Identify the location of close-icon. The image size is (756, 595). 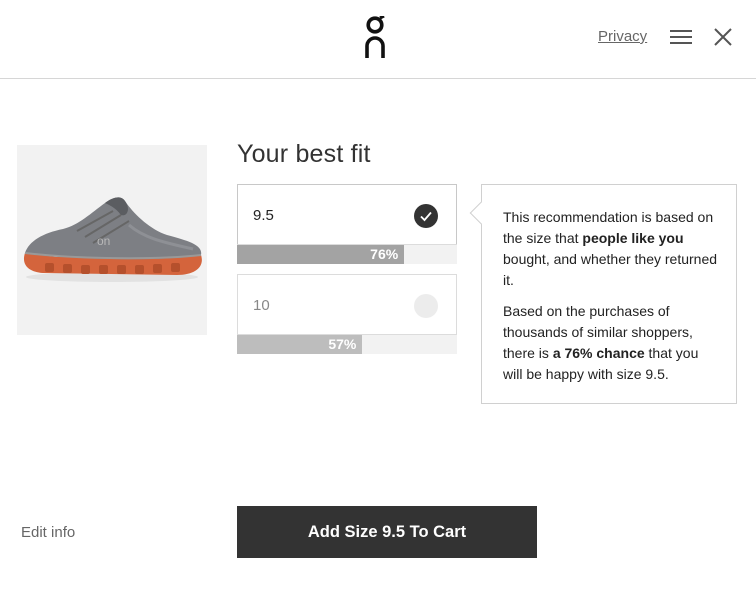
(723, 37).